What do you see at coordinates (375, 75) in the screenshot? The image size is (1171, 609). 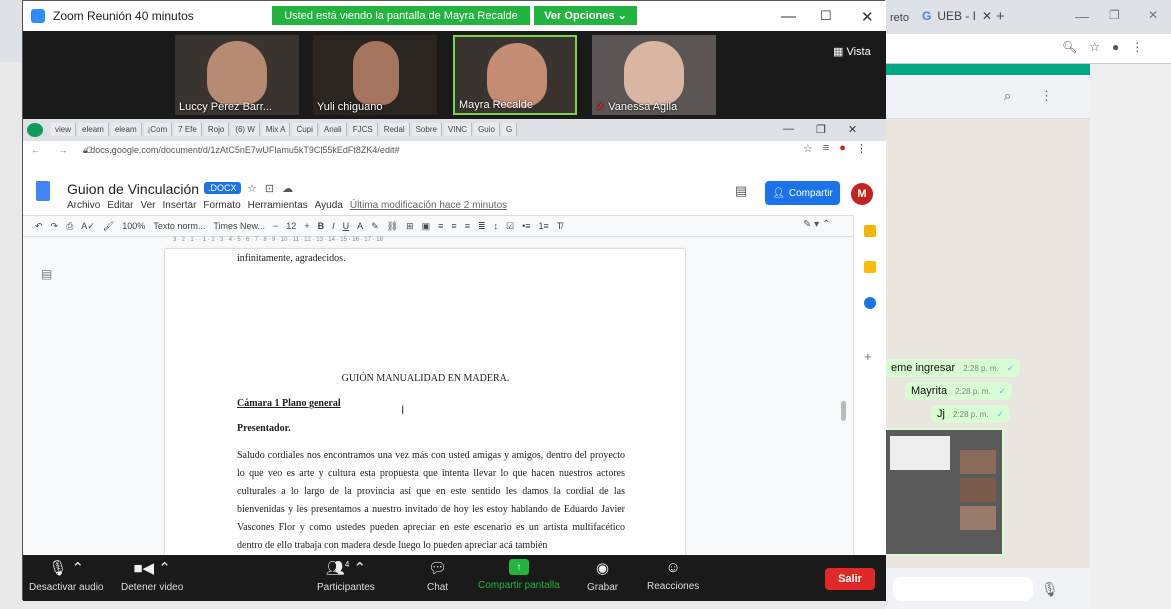 I see `participant-tile: Yuli chiguano` at bounding box center [375, 75].